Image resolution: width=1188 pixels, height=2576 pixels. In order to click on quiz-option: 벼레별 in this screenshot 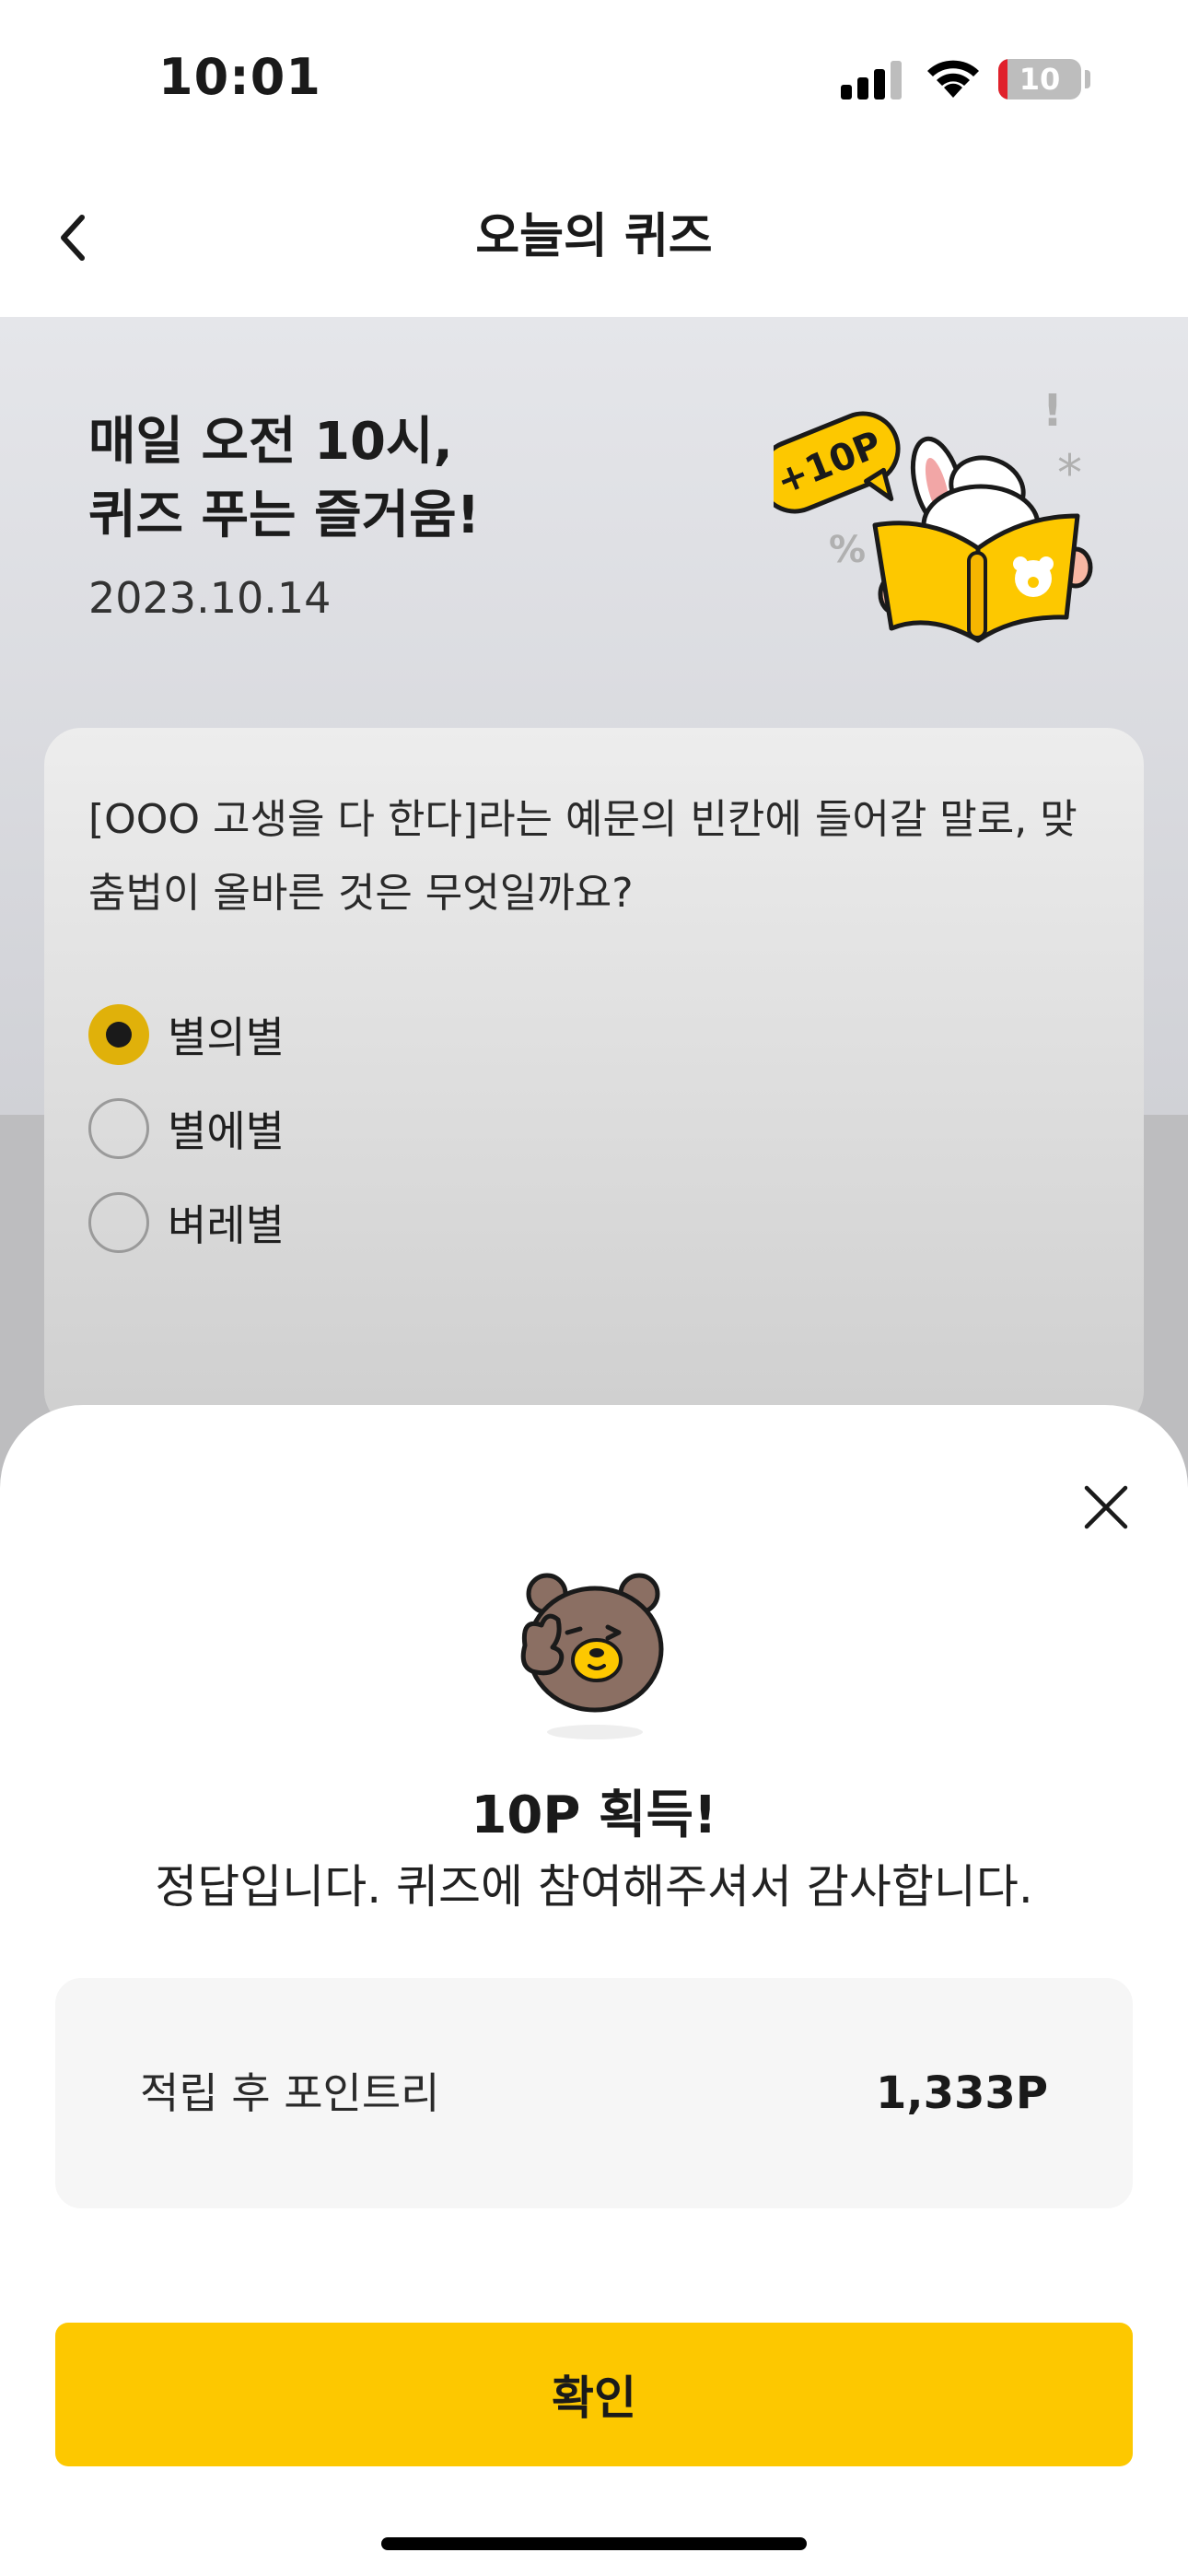, I will do `click(186, 1222)`.